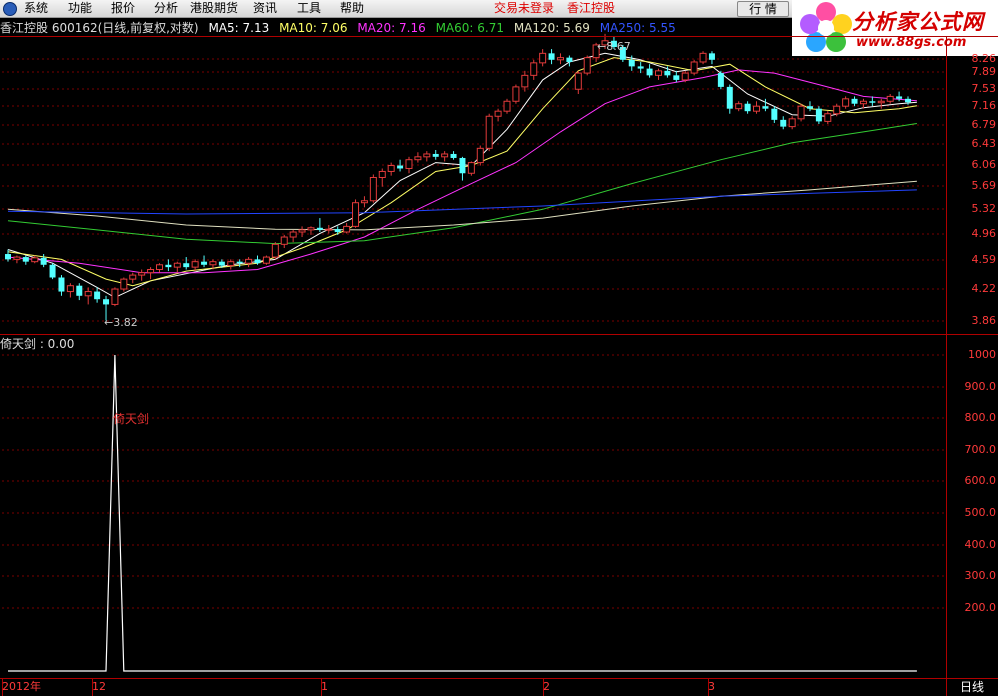 This screenshot has width=998, height=696. Describe the element at coordinates (984, 208) in the screenshot. I see `price-tick: 5.32` at that location.